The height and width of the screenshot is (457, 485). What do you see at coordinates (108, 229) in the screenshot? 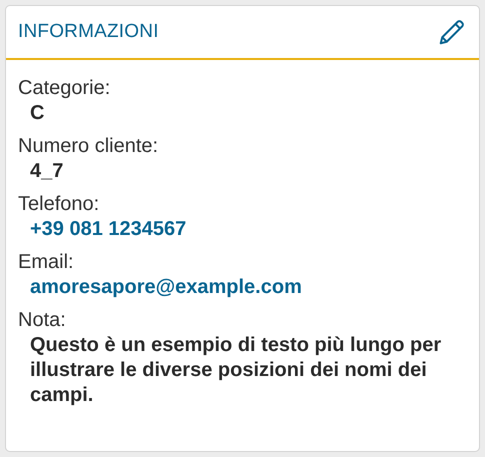
I see `contact-link: +39 081 1234567` at bounding box center [108, 229].